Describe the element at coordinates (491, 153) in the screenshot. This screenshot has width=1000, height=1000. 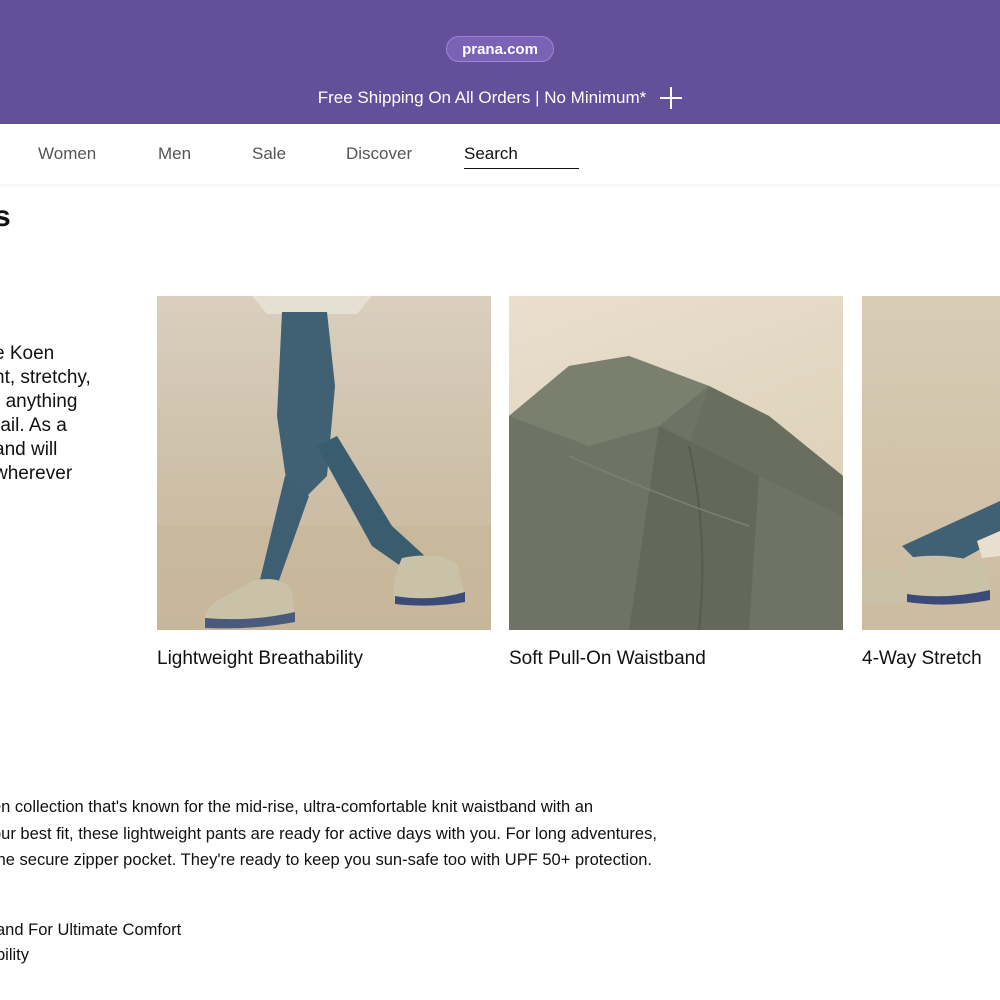
I see `search-label: Search` at that location.